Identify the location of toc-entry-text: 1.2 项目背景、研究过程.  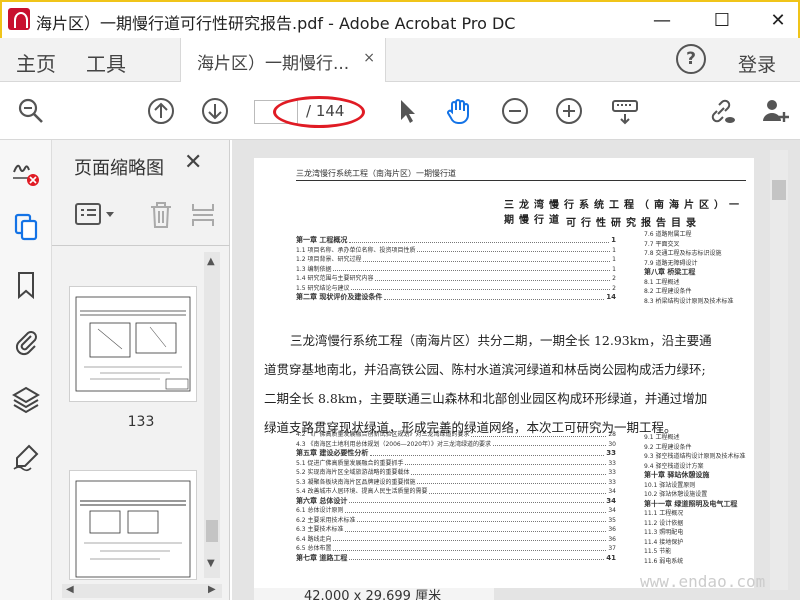
(329, 259).